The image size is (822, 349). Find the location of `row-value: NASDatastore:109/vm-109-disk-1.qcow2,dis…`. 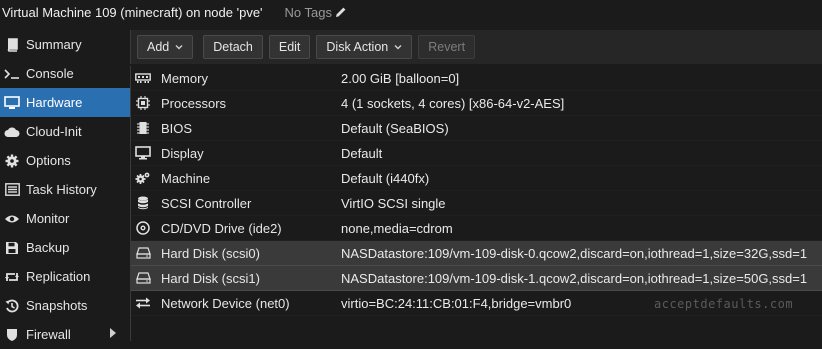

row-value: NASDatastore:109/vm-109-disk-1.qcow2,dis… is located at coordinates (574, 278).